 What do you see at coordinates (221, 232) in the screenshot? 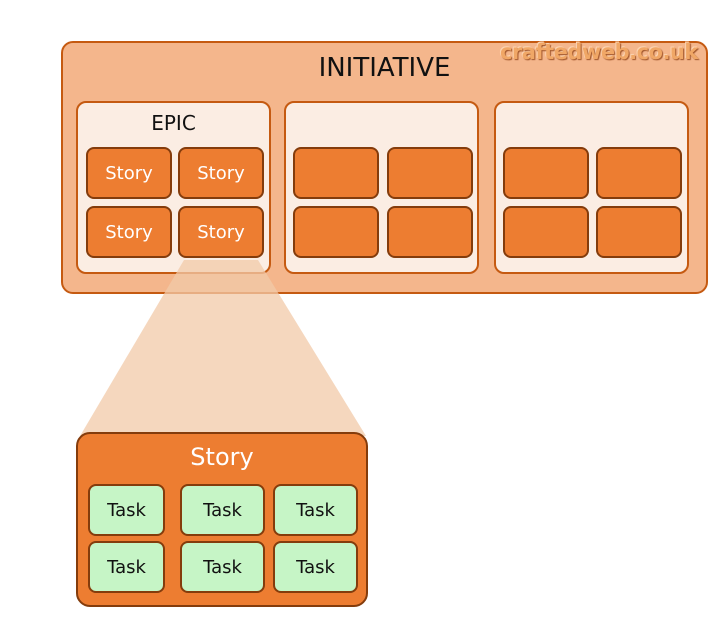
I see `epic-1-story-4: Story` at bounding box center [221, 232].